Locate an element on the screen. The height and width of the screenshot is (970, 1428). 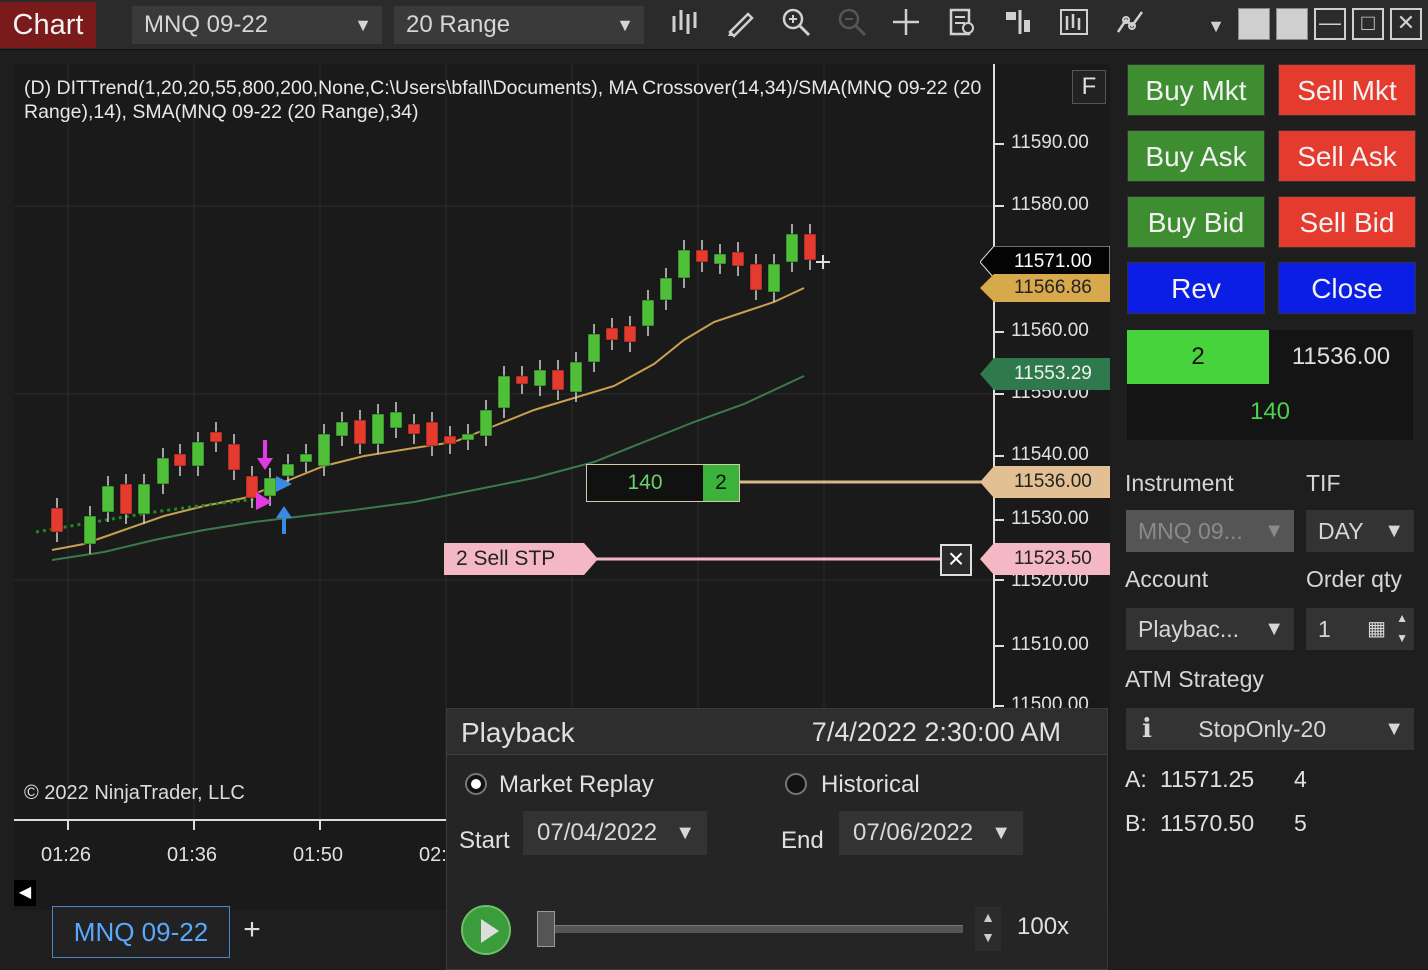
end-date-picker: 07/06/2022 ▼ is located at coordinates (931, 833).